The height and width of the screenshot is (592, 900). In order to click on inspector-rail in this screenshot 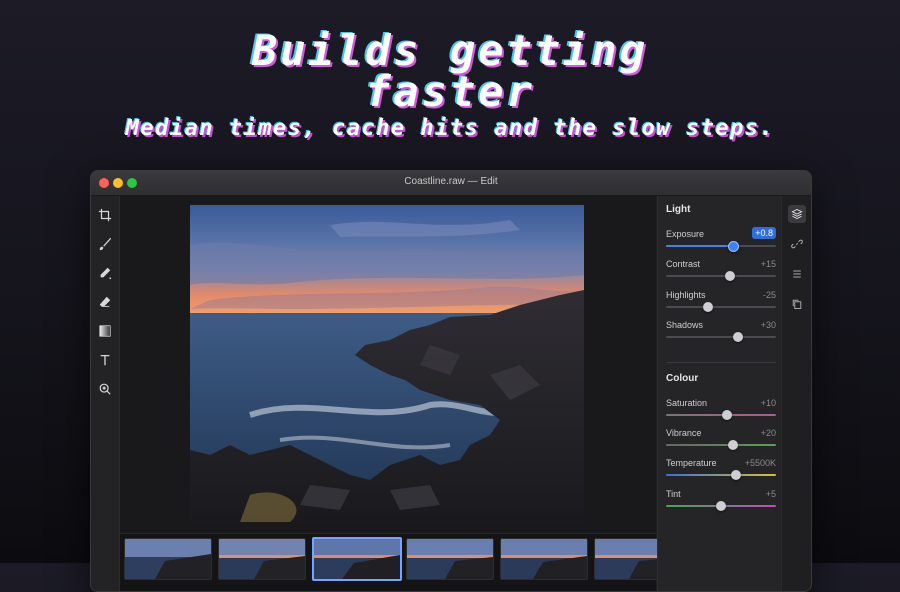, I will do `click(796, 393)`.